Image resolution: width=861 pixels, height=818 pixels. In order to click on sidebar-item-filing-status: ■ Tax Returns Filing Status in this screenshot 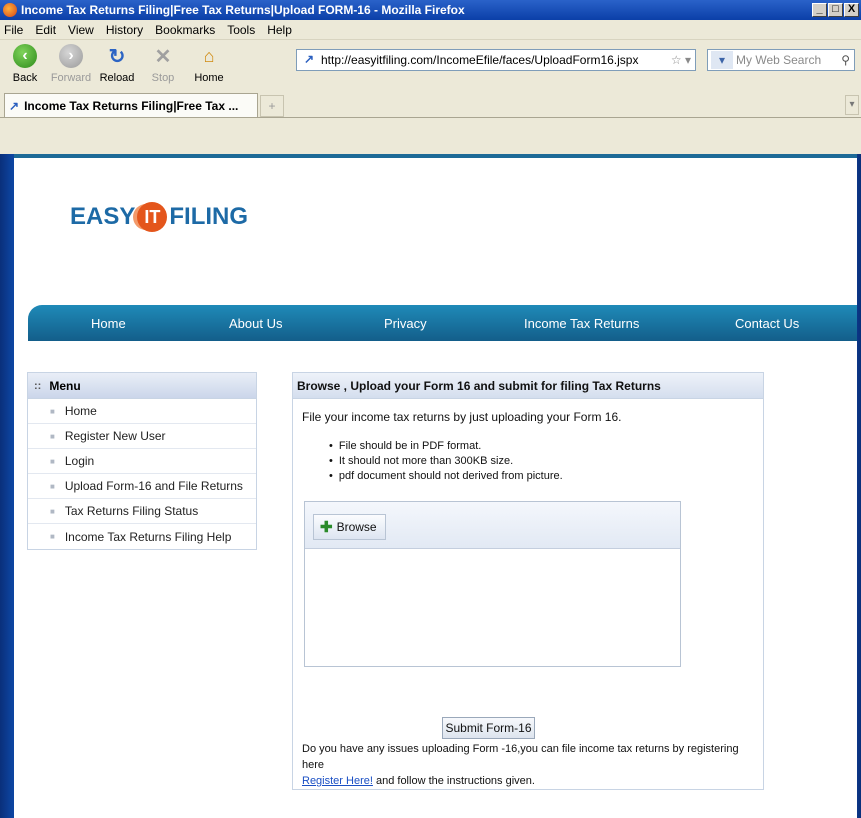, I will do `click(142, 511)`.